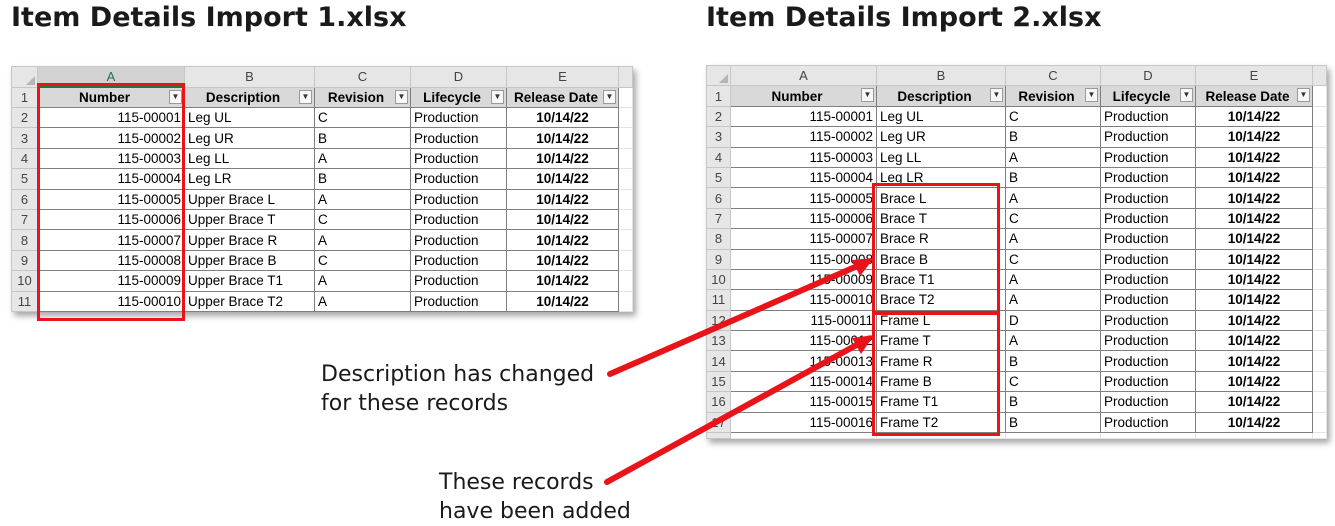  Describe the element at coordinates (736, 319) in the screenshot. I see `changed-arrow-icon` at that location.